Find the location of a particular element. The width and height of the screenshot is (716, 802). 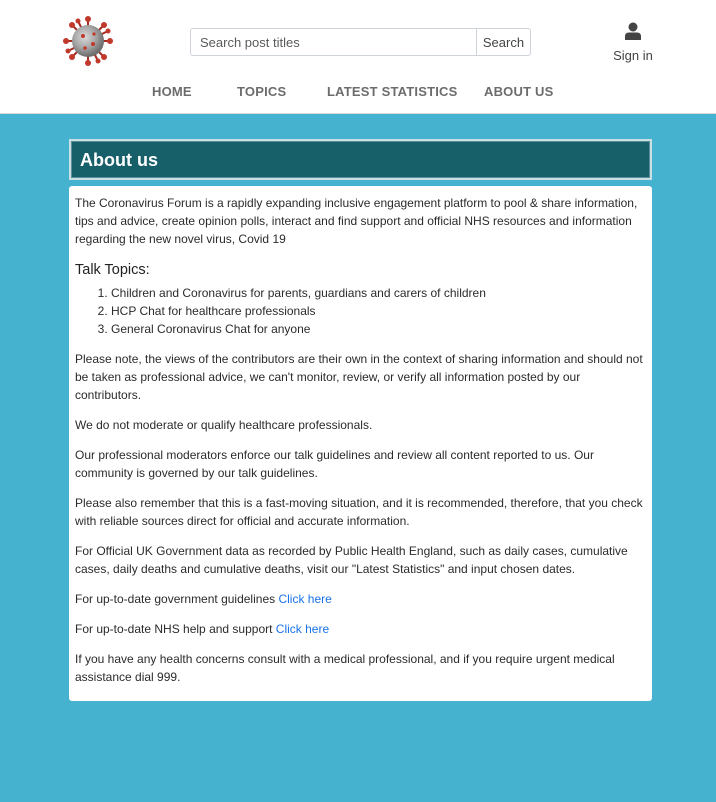

gov-guidelines-link: Click here is located at coordinates (304, 599).